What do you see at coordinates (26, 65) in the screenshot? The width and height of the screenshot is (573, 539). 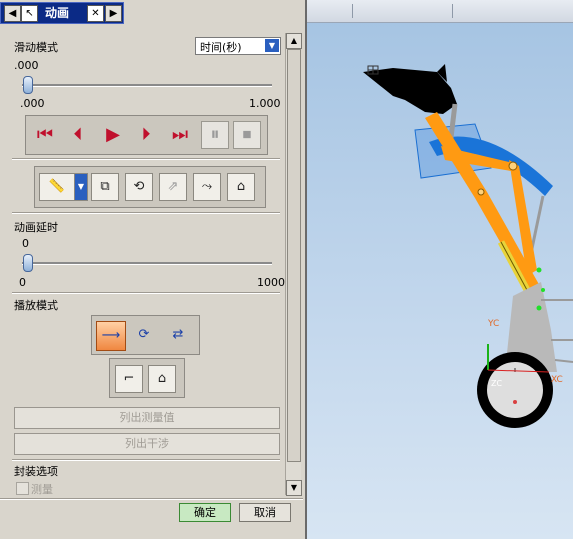 I see `slider-current-value: .000` at bounding box center [26, 65].